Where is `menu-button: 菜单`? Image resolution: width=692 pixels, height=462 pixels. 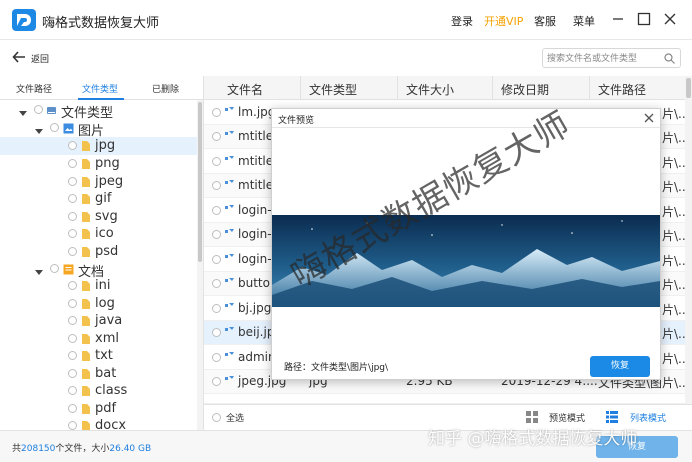
menu-button: 菜单 is located at coordinates (584, 21).